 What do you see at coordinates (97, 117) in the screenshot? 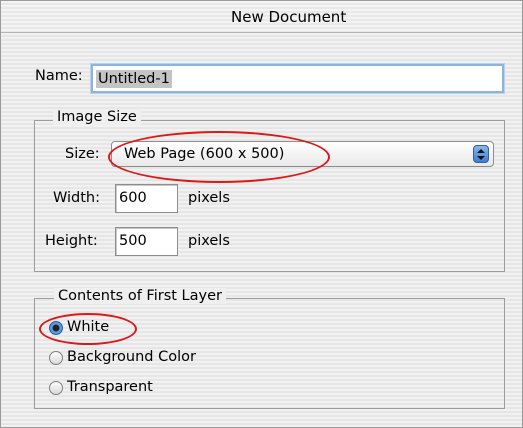
I see `image-size-legend: Image Size` at bounding box center [97, 117].